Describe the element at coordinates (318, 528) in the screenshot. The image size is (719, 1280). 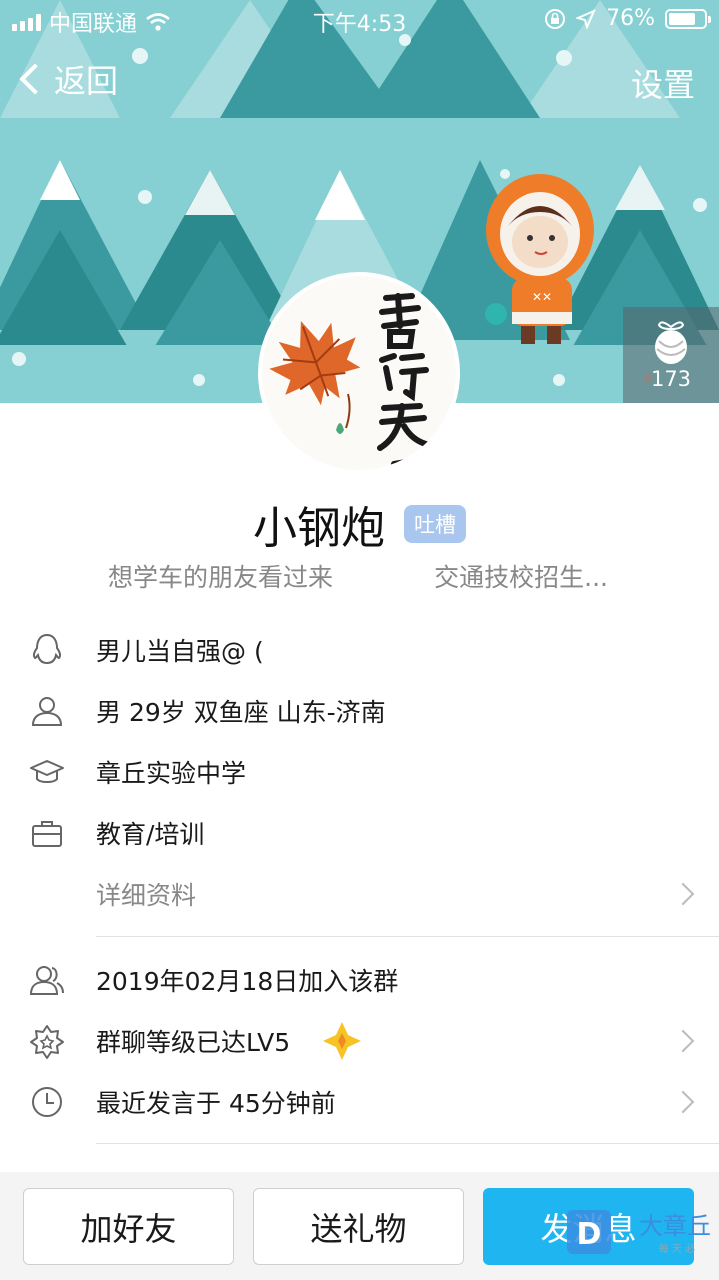
I see `profile-name: 小钢炮` at that location.